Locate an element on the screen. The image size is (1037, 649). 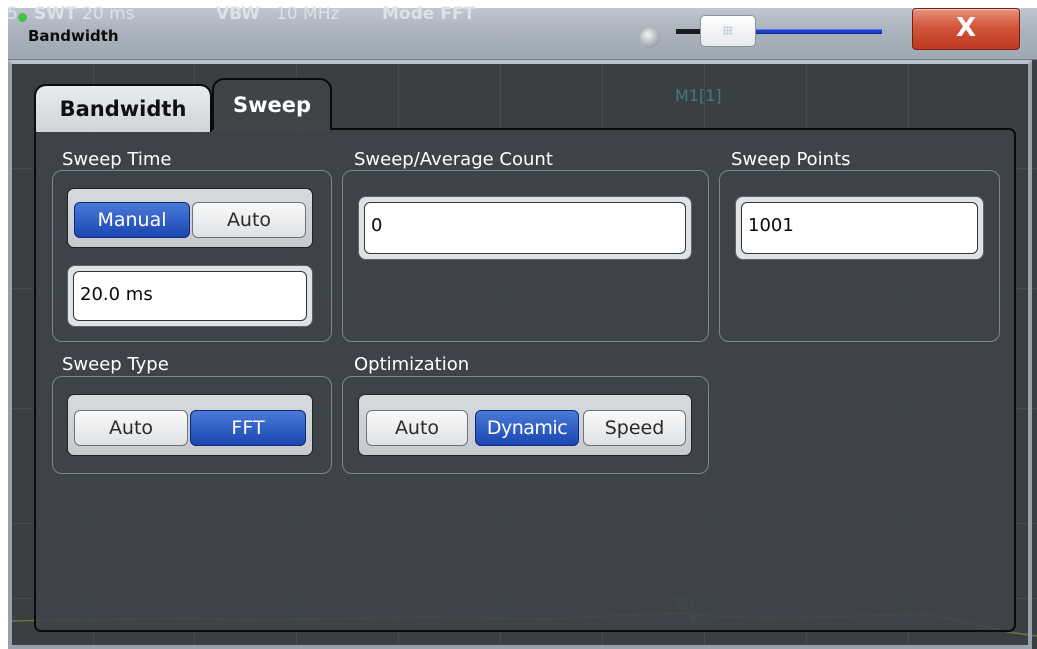
sweep-time-field: 20.0 ms is located at coordinates (190, 296).